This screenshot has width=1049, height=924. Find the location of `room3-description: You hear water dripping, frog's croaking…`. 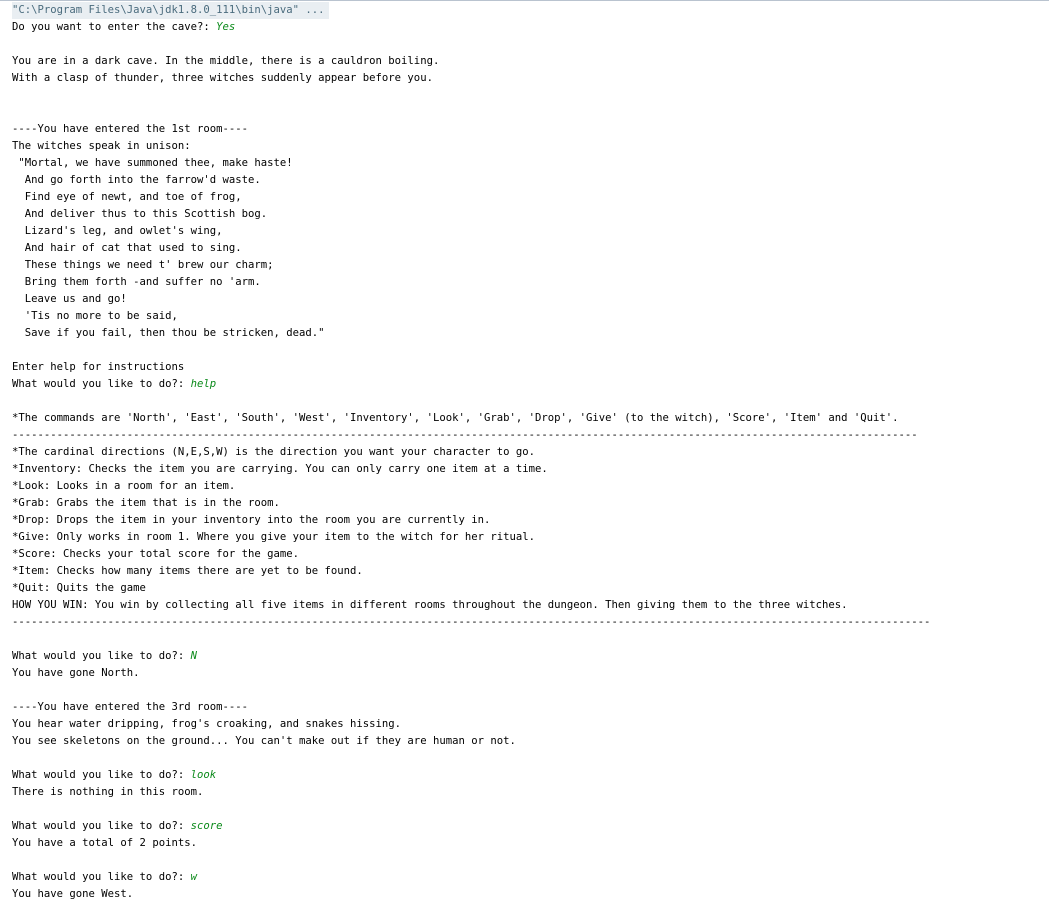

room3-description: You hear water dripping, frog's croaking… is located at coordinates (207, 724).